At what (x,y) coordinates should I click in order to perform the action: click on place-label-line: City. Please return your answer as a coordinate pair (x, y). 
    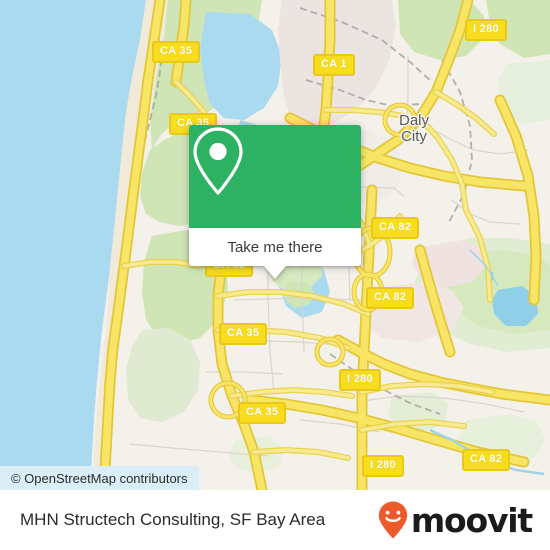
    Looking at the image, I should click on (414, 136).